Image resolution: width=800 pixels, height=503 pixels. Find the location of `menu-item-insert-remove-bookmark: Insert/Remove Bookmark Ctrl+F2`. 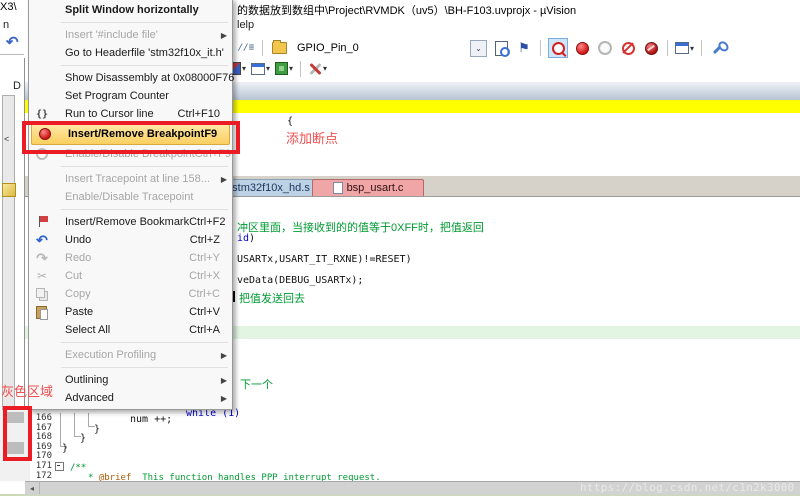

menu-item-insert-remove-bookmark: Insert/Remove Bookmark Ctrl+F2 is located at coordinates (130, 222).